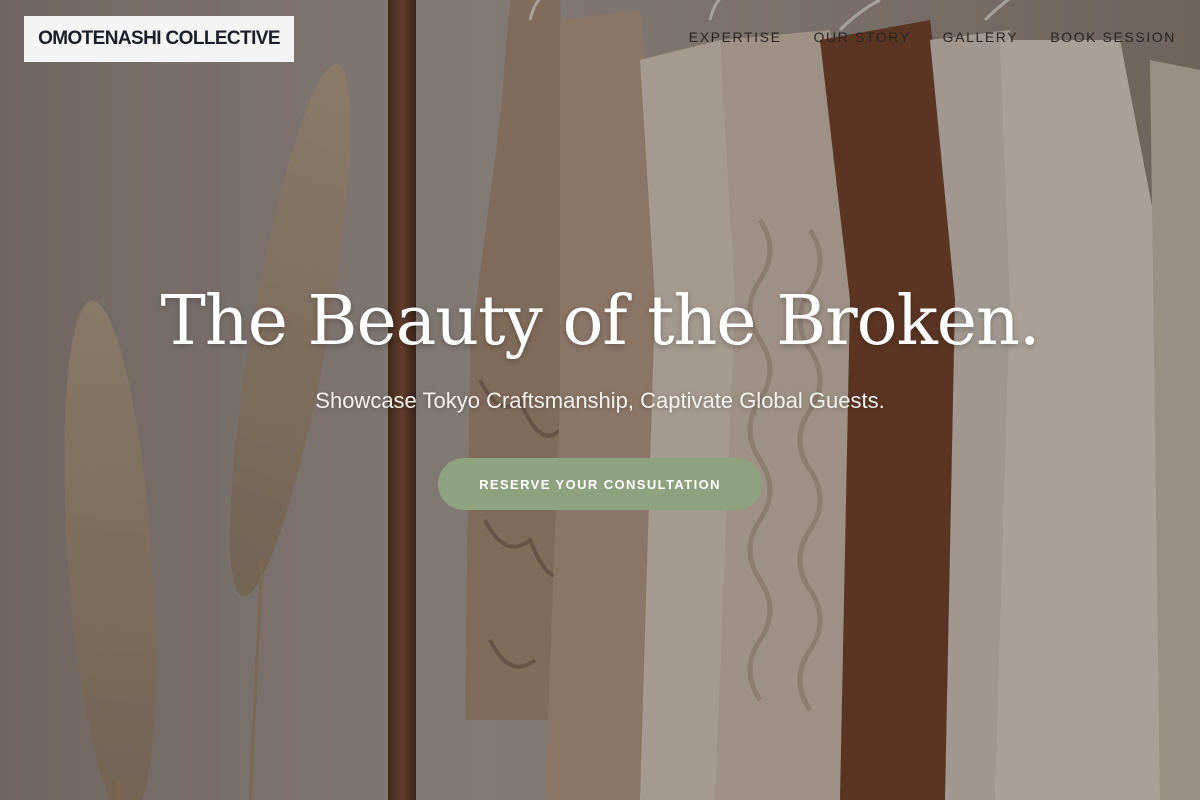 The height and width of the screenshot is (800, 1200). I want to click on reserve-consultation-button: RESERVE YOUR CONSULTATION, so click(600, 484).